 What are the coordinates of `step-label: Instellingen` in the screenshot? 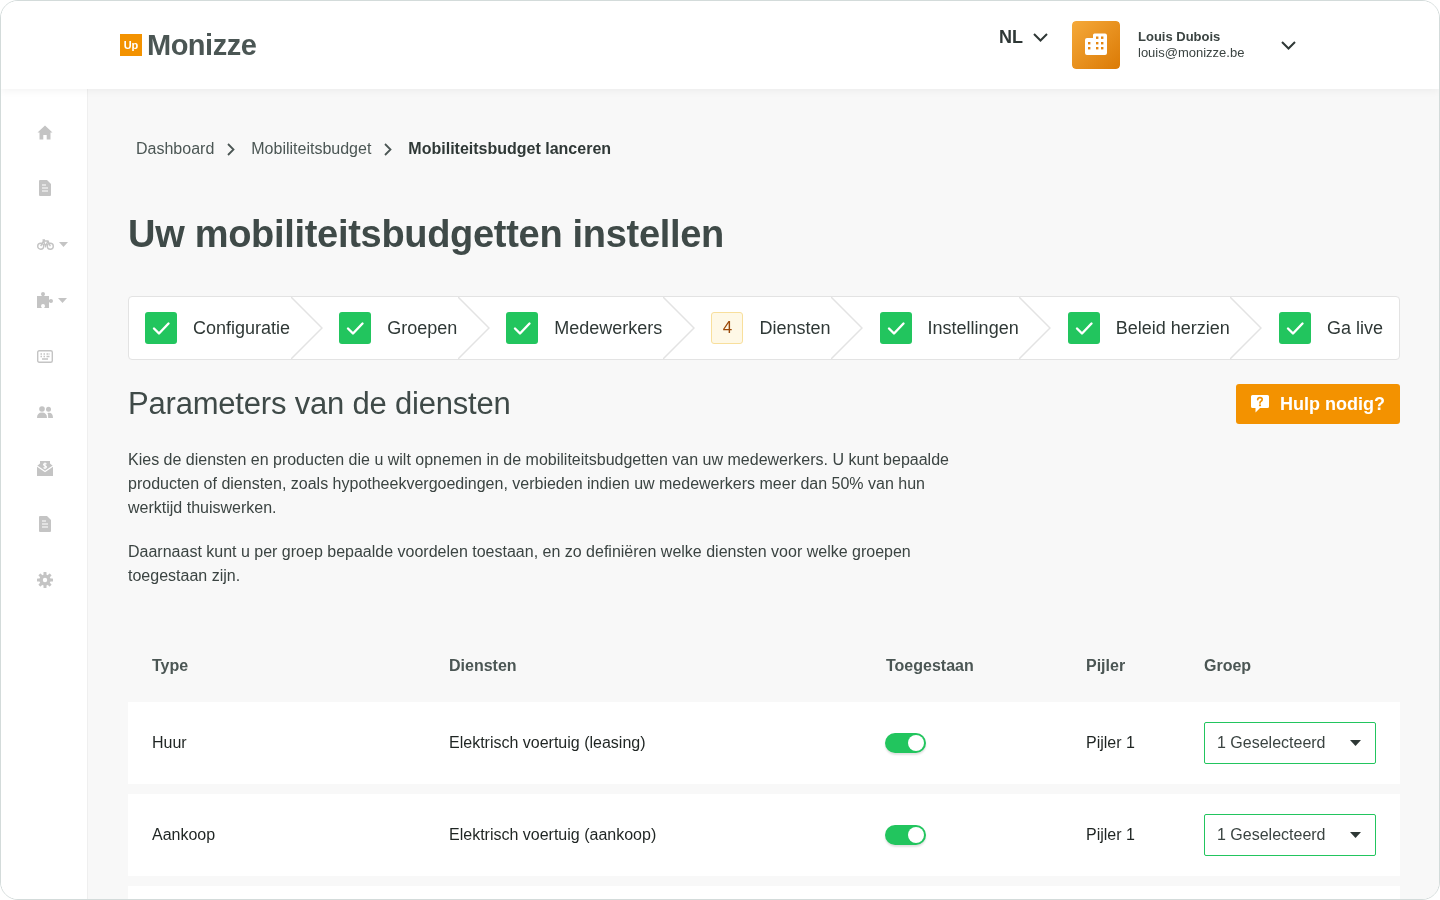 It's located at (973, 328).